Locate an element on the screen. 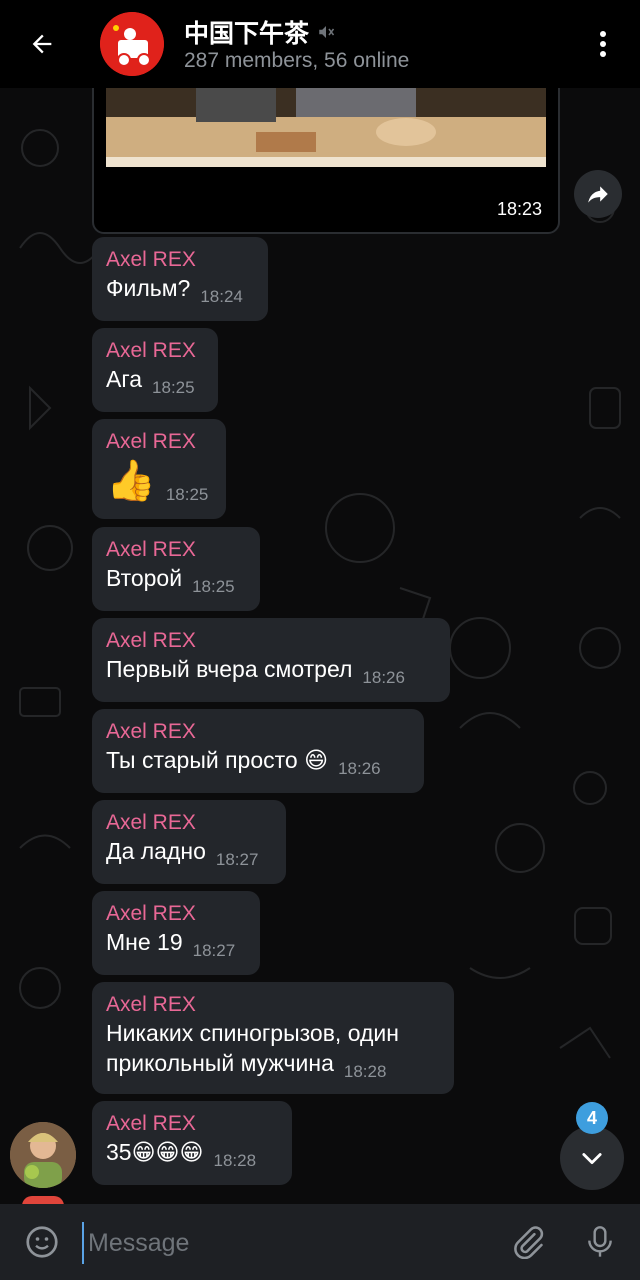 The height and width of the screenshot is (1280, 640). message-bubble: Axel REX Ага 18:25 is located at coordinates (155, 370).